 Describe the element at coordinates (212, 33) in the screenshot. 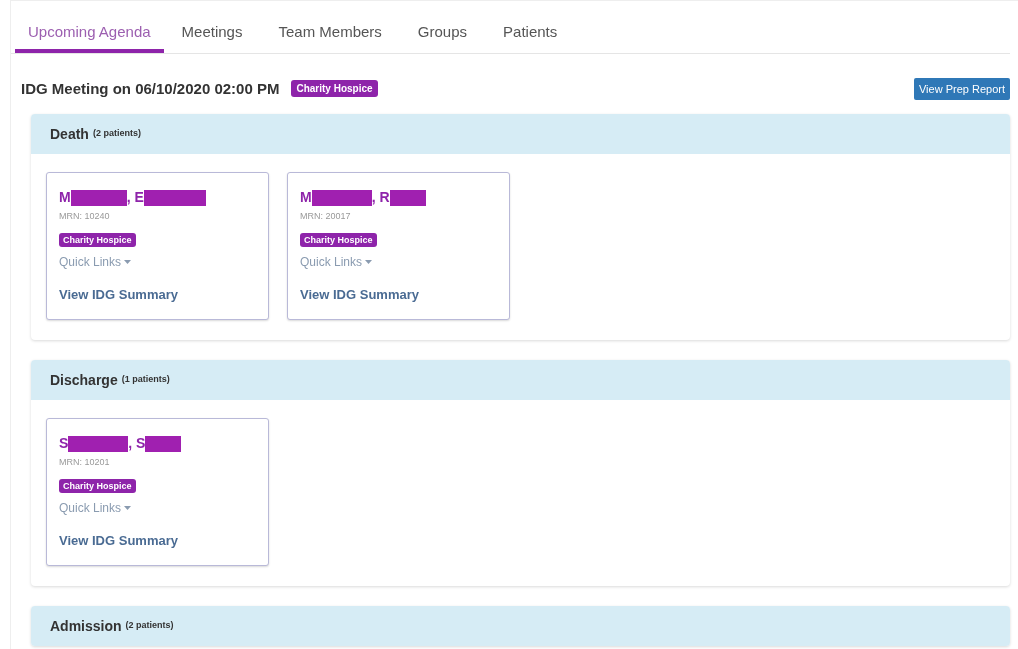

I see `tab: Meetings` at that location.